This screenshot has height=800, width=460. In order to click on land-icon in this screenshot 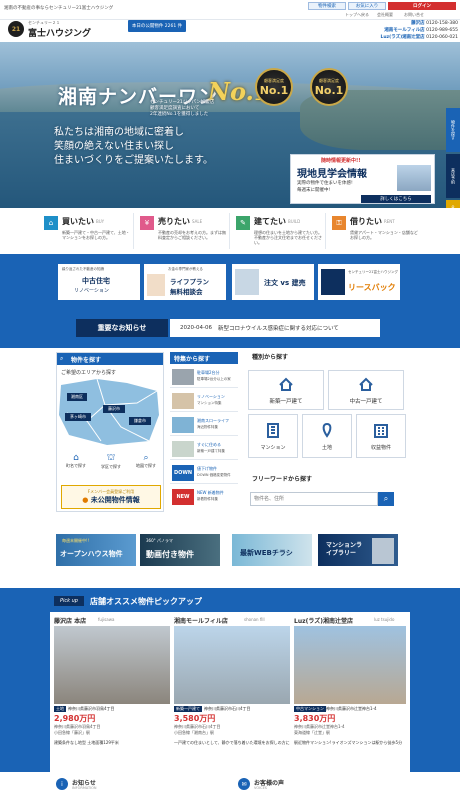, I will do `click(327, 430)`.